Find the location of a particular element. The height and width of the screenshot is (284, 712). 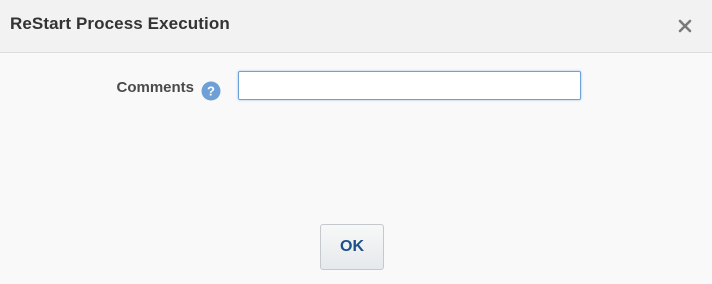

close-button is located at coordinates (685, 26).